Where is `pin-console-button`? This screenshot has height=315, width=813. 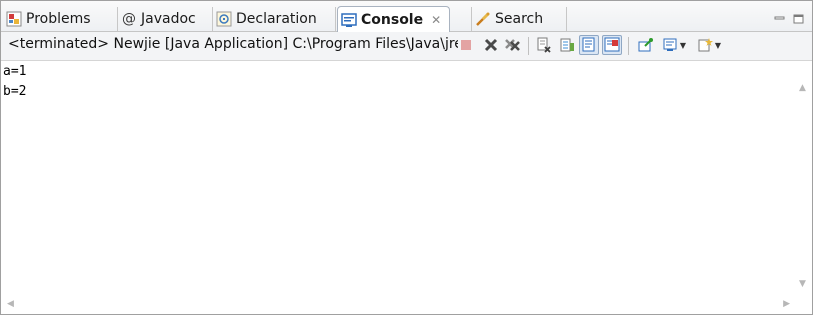 pin-console-button is located at coordinates (646, 45).